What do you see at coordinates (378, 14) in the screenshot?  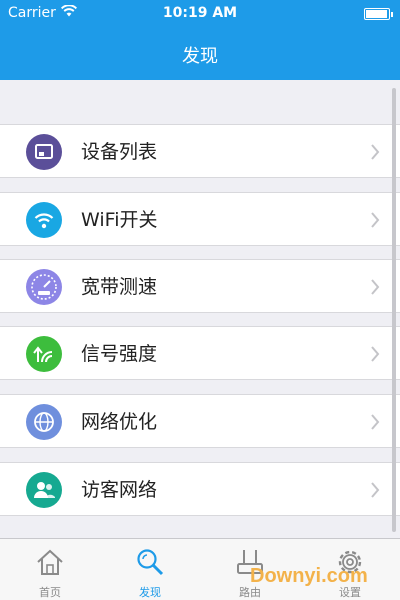 I see `battery-icon` at bounding box center [378, 14].